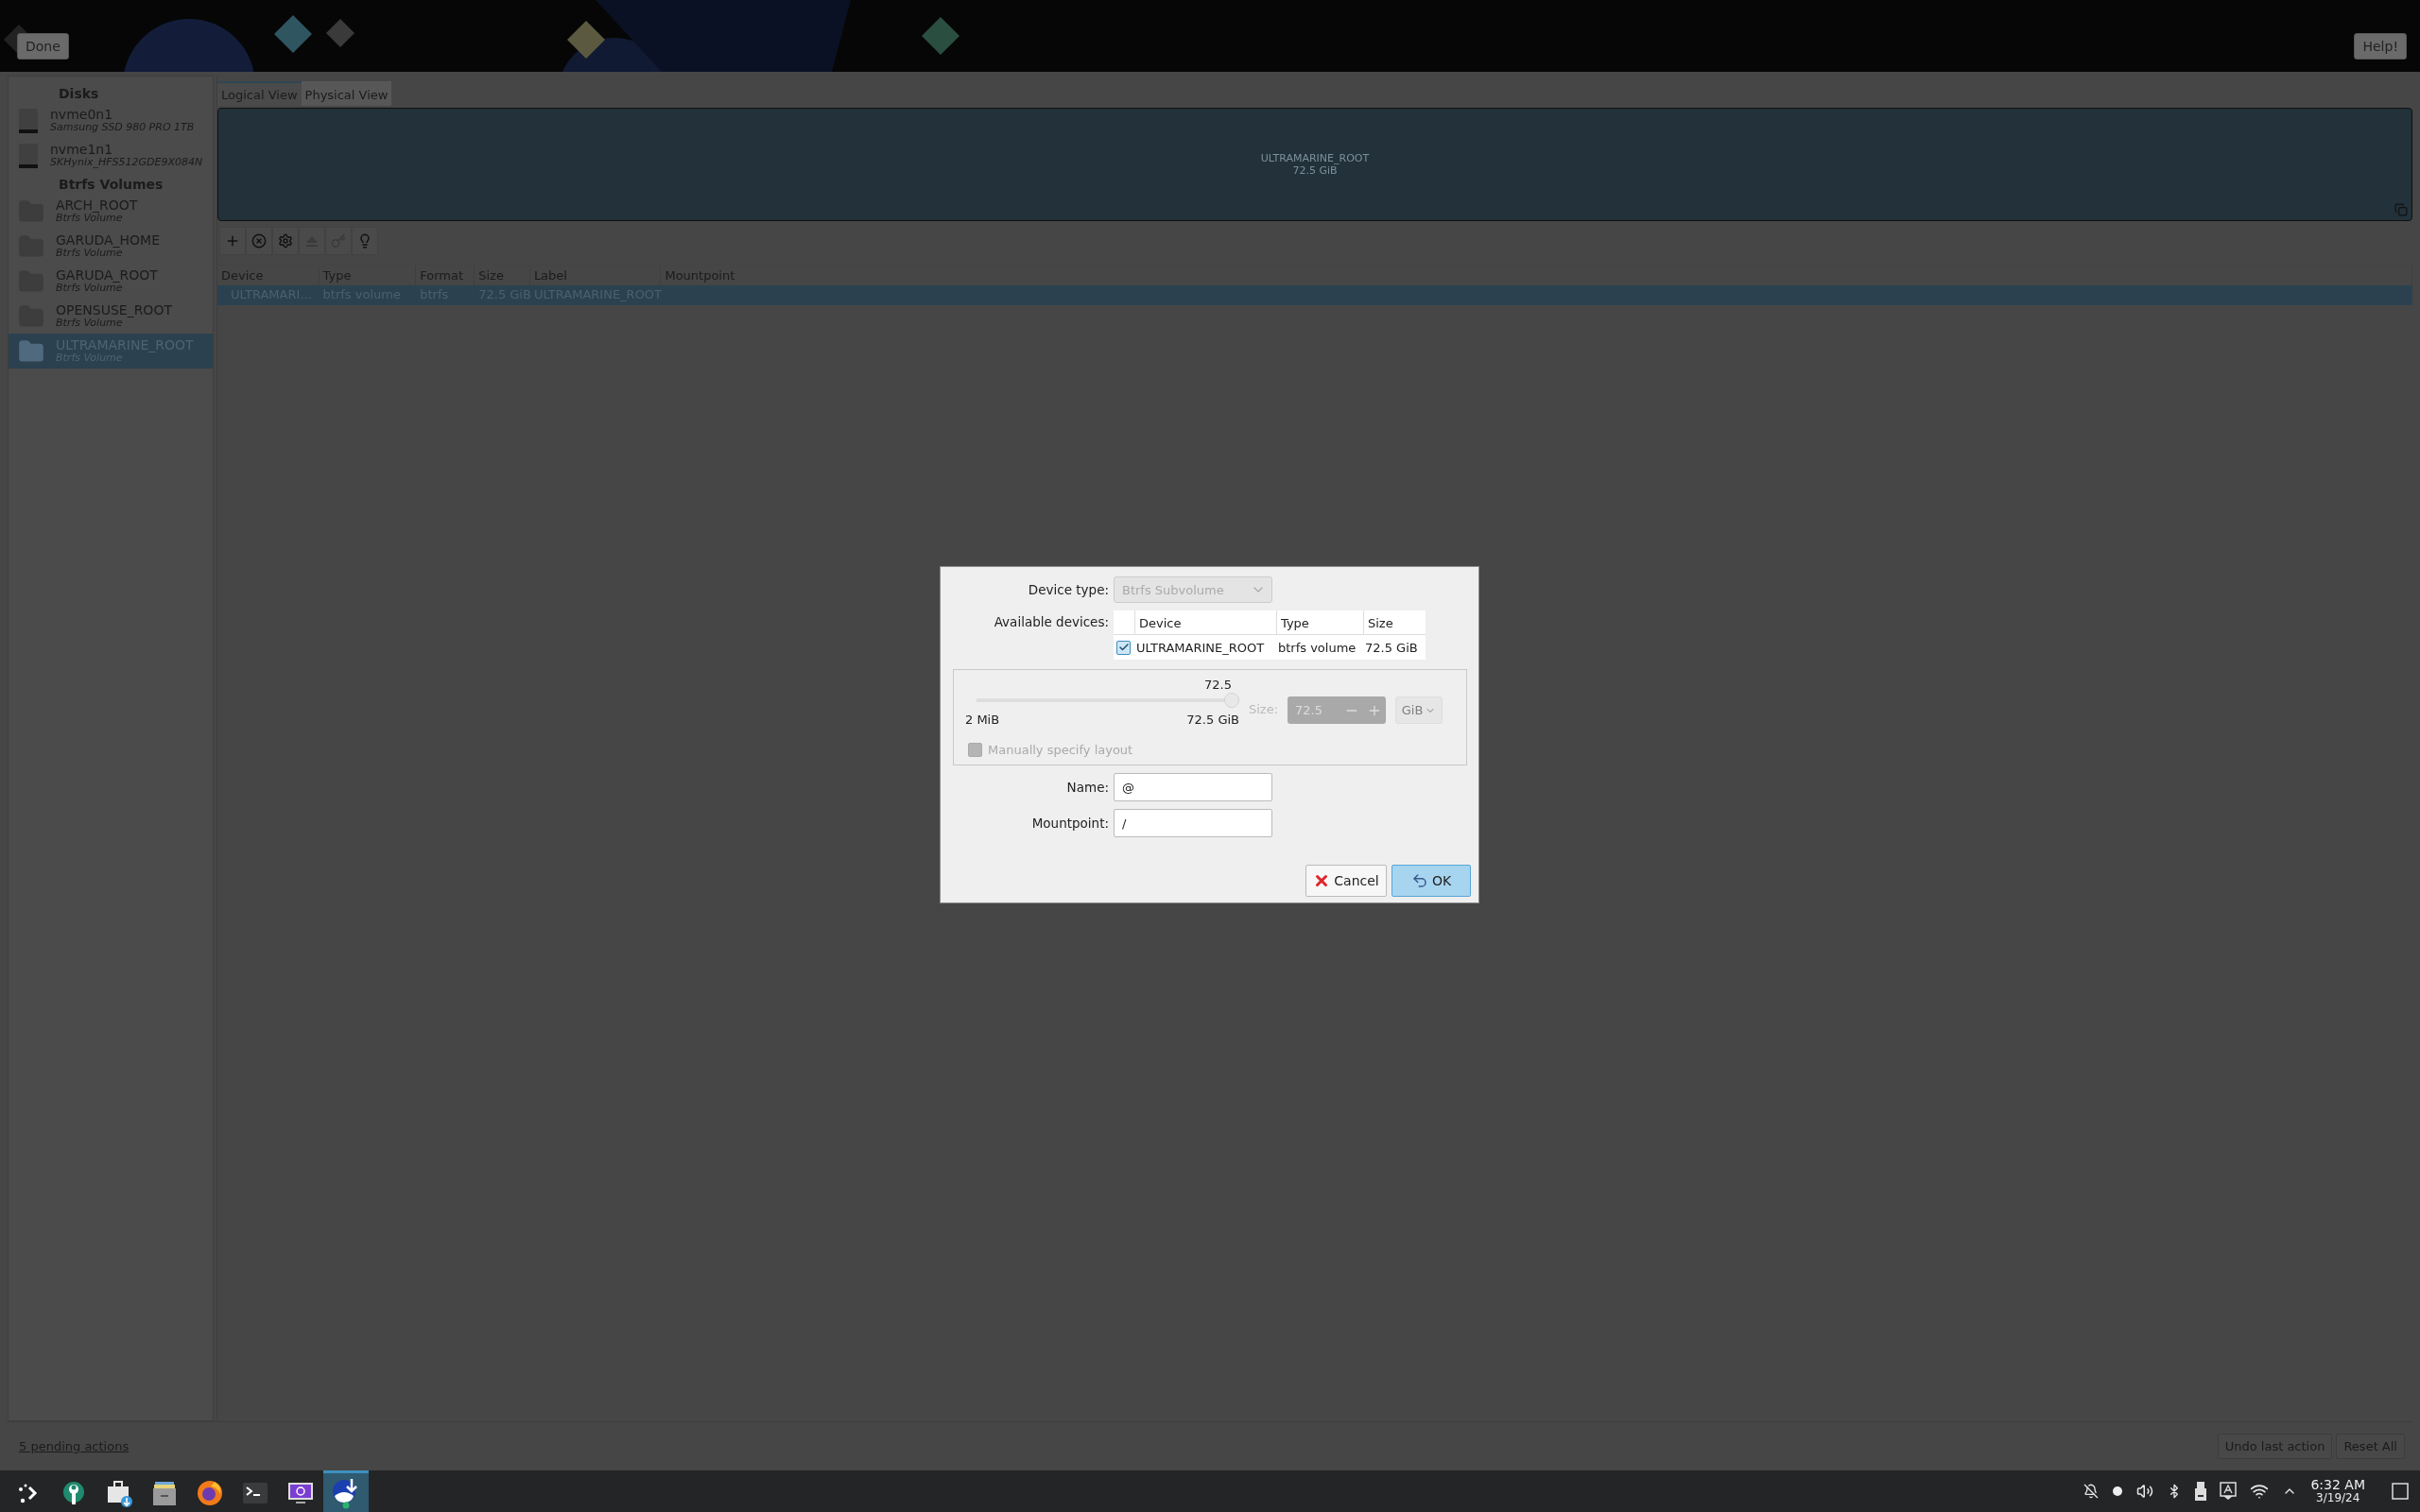 This screenshot has height=1512, width=2420. Describe the element at coordinates (43, 46) in the screenshot. I see `done-button: Done` at that location.